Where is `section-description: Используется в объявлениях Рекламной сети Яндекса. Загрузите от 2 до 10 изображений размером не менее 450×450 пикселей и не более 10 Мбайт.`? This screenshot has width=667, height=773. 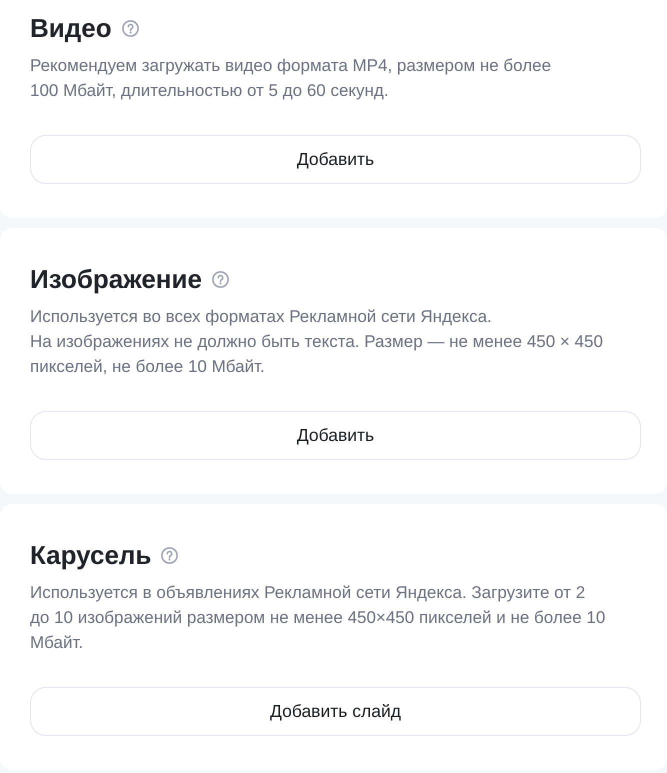 section-description: Используется в объявлениях Рекламной сети Яндекса. Загрузите от 2 до 10 изображений размером не менее 450×450 пикселей и не более 10 Мбайт. is located at coordinates (318, 618).